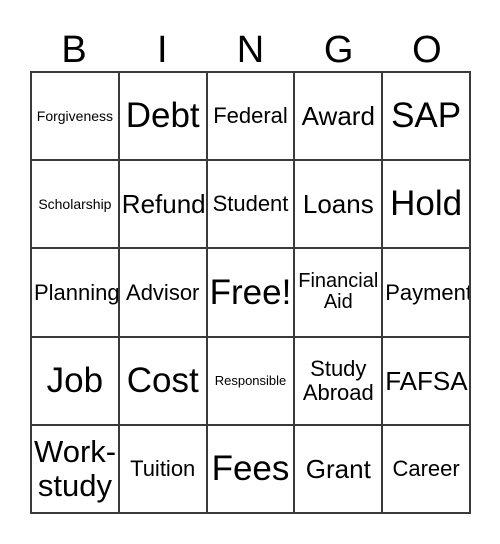 This screenshot has width=500, height=544. I want to click on bingo-cell: Free!, so click(251, 293).